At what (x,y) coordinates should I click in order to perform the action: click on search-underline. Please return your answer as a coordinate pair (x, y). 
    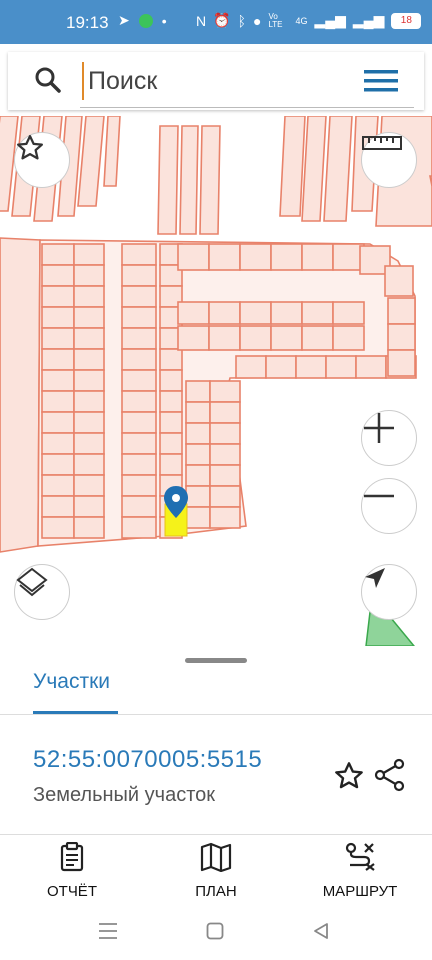
    Looking at the image, I should click on (247, 107).